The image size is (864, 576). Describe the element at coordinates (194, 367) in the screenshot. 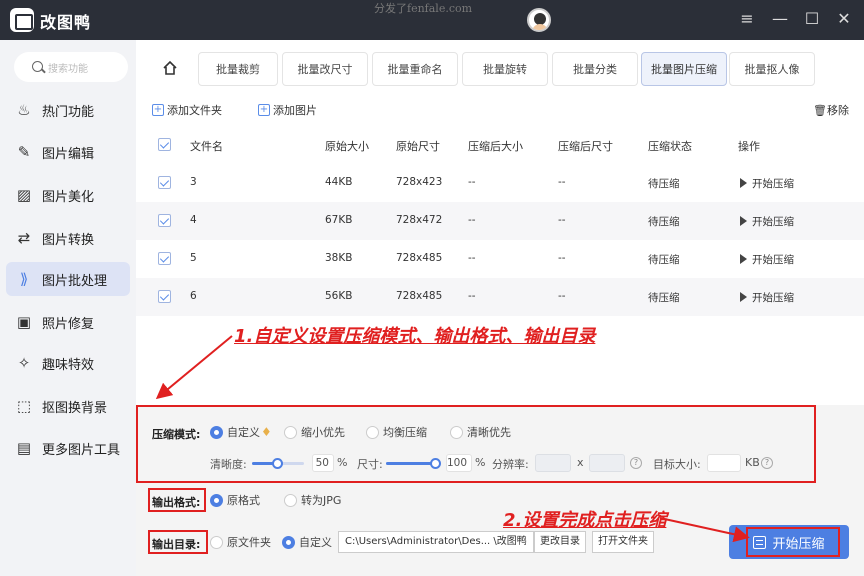

I see `arrow-step1` at that location.